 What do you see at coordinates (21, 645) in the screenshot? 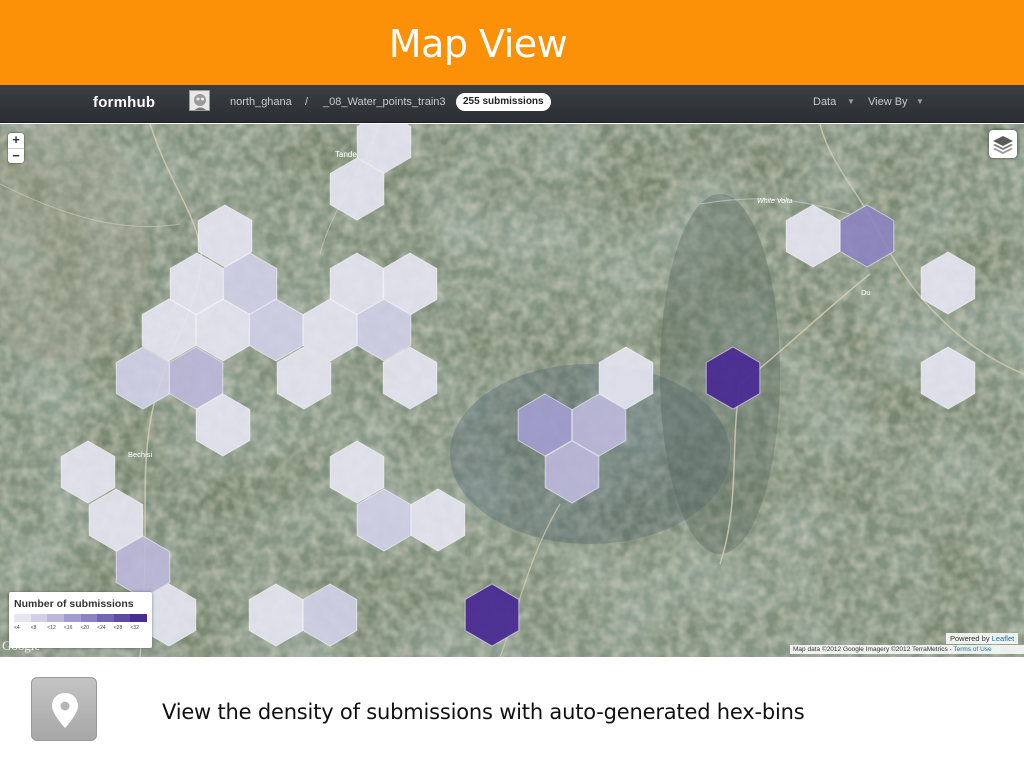
I see `google-logo: Google` at bounding box center [21, 645].